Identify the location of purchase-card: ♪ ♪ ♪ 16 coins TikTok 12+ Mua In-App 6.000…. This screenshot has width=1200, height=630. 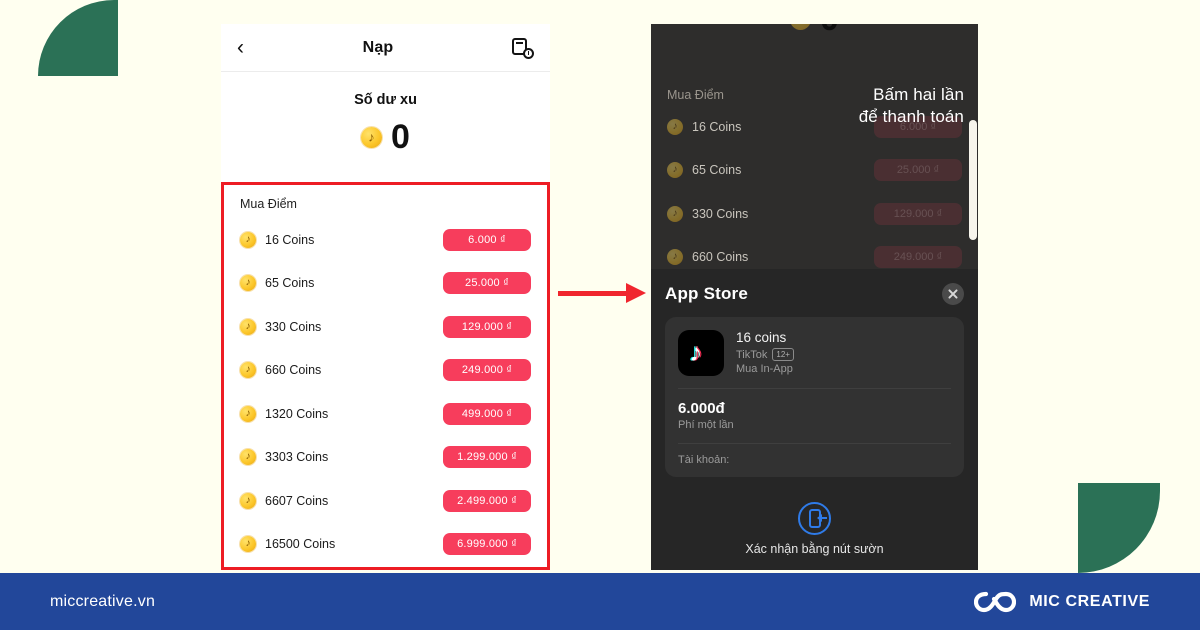
(814, 397).